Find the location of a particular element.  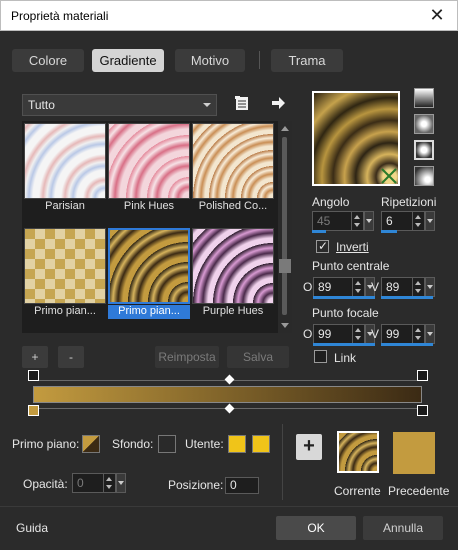

color-stop-left is located at coordinates (33, 410).